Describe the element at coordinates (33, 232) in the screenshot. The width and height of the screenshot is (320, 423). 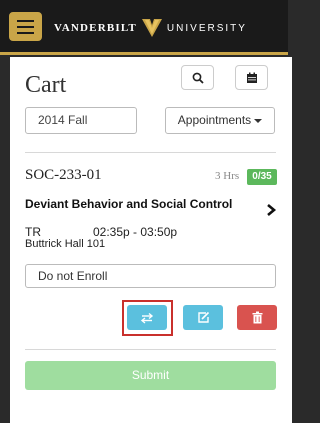
I see `meeting-days: TR` at that location.